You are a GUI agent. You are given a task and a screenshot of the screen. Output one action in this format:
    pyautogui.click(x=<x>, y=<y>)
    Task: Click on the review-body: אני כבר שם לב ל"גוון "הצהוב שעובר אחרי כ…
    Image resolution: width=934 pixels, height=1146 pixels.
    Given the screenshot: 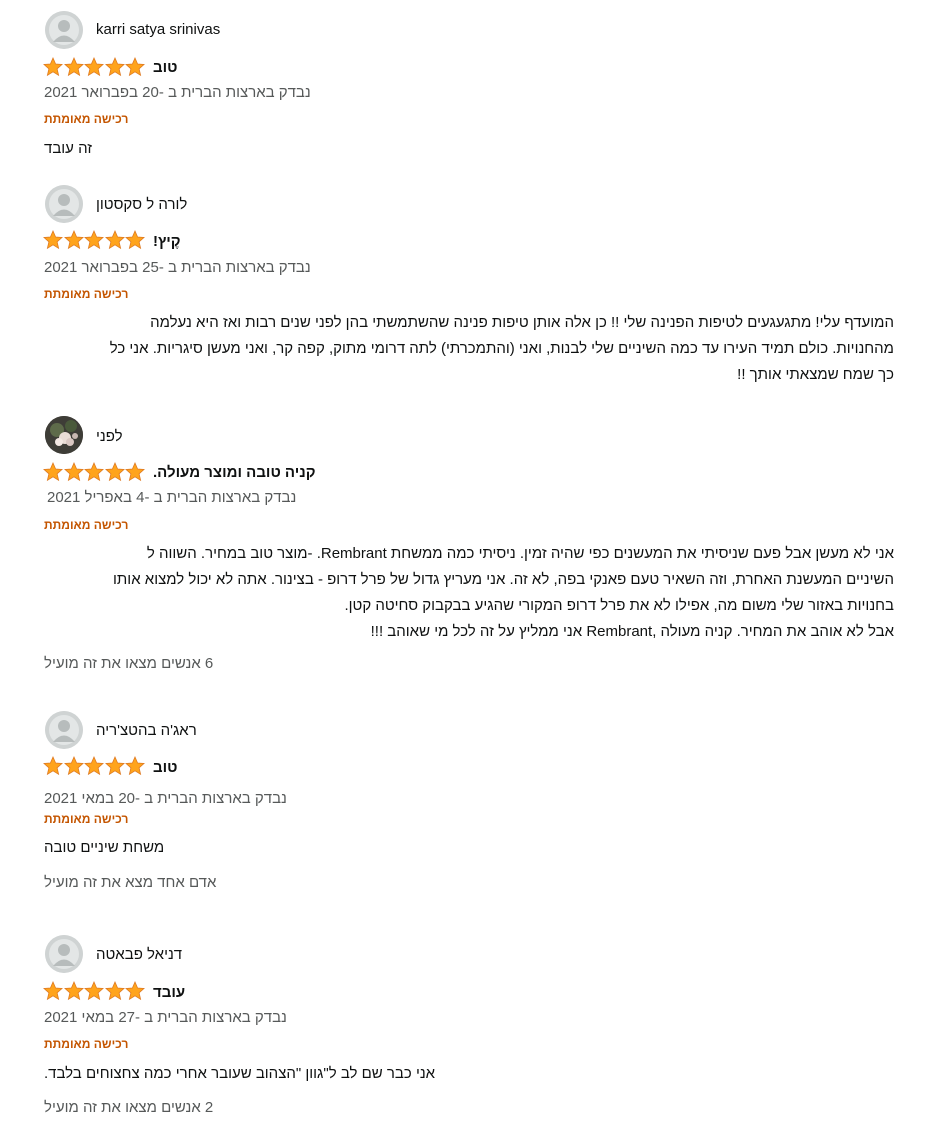 What is the action you would take?
    pyautogui.click(x=240, y=1073)
    